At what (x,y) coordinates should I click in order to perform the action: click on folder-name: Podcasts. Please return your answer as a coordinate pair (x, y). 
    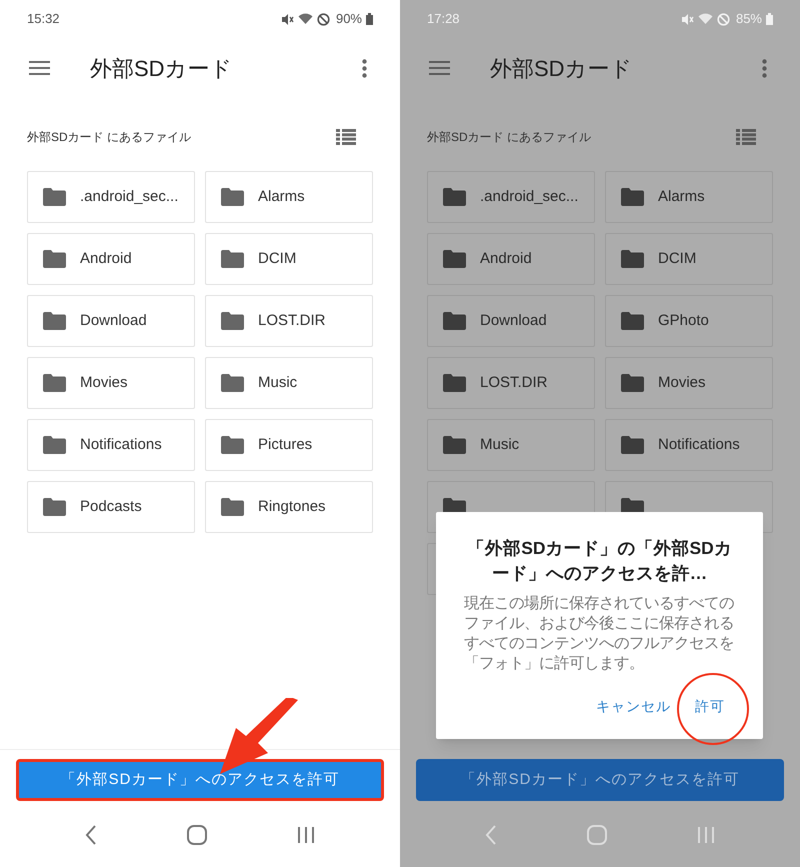
    Looking at the image, I should click on (111, 506).